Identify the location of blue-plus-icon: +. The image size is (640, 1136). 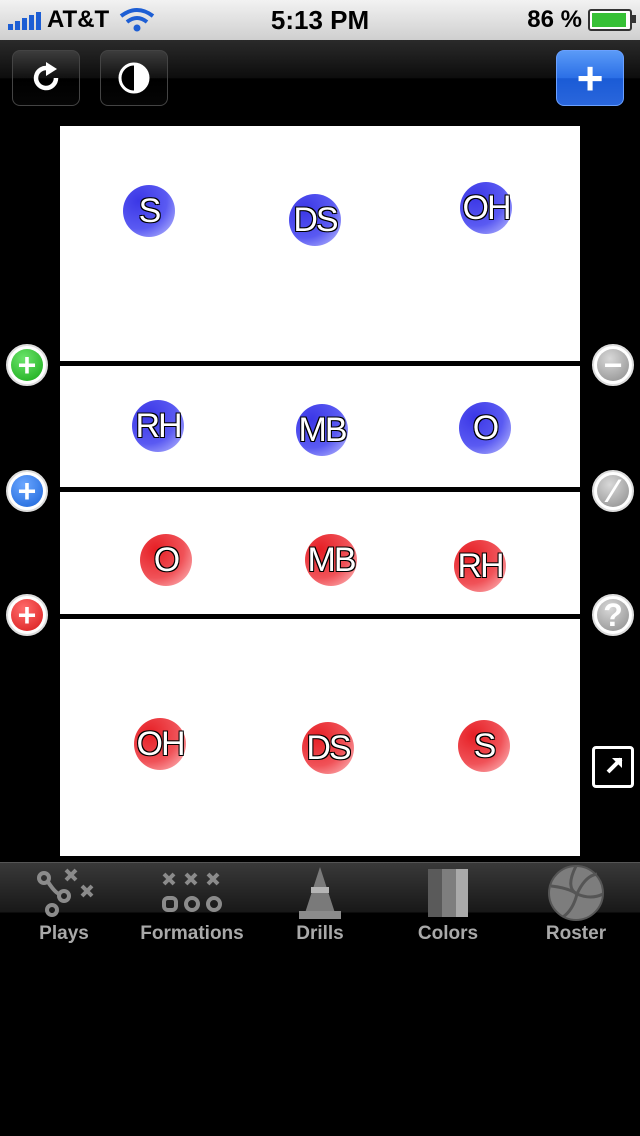
(27, 491).